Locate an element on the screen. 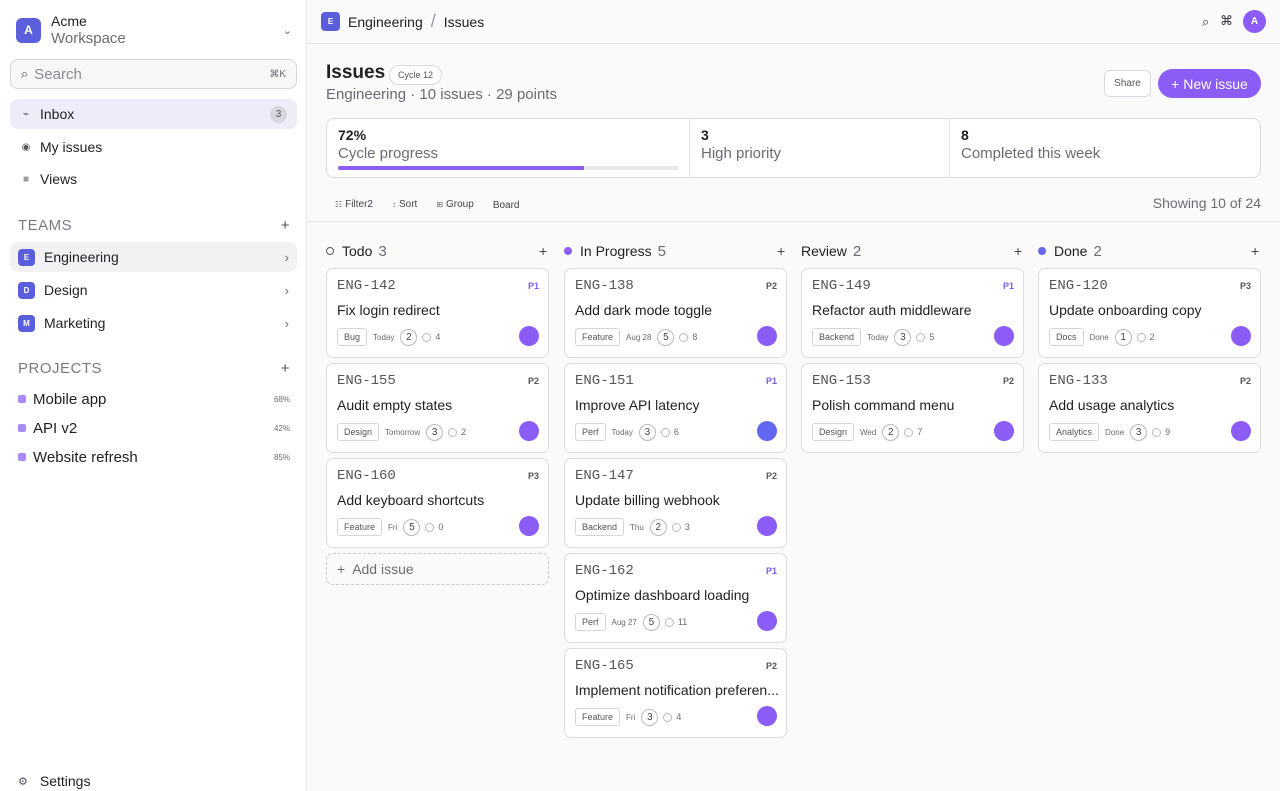 Image resolution: width=1280 pixels, height=791 pixels. comment-count-value: 4 is located at coordinates (438, 337).